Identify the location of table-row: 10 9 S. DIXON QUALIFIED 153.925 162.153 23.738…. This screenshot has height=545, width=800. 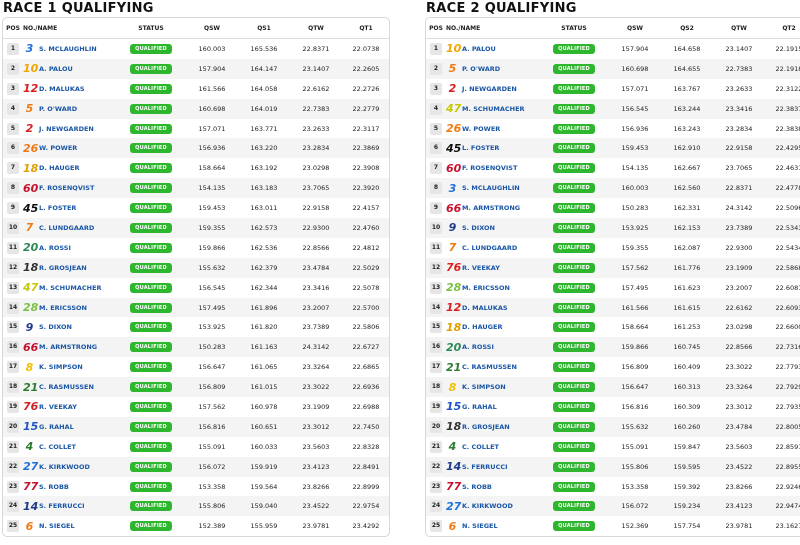
(613, 228).